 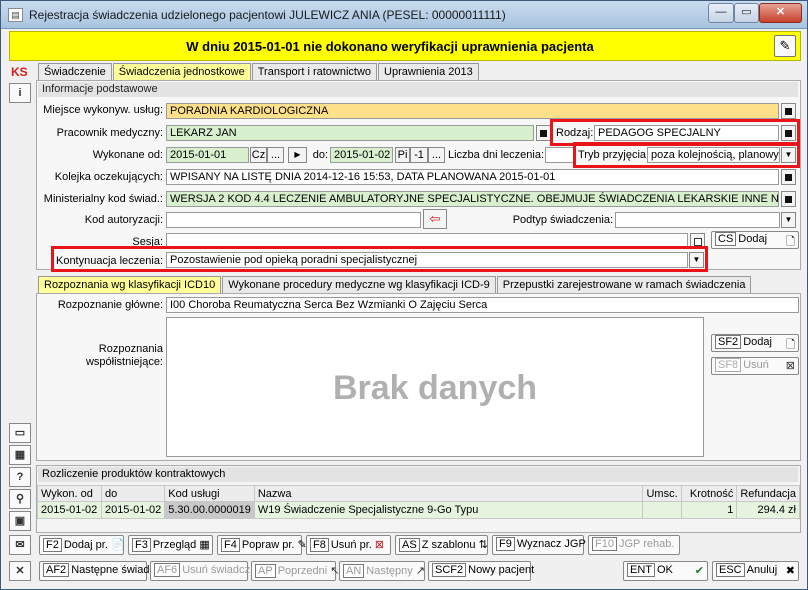 I want to click on wykonane-od-field: 2015-01-01, so click(x=207, y=155).